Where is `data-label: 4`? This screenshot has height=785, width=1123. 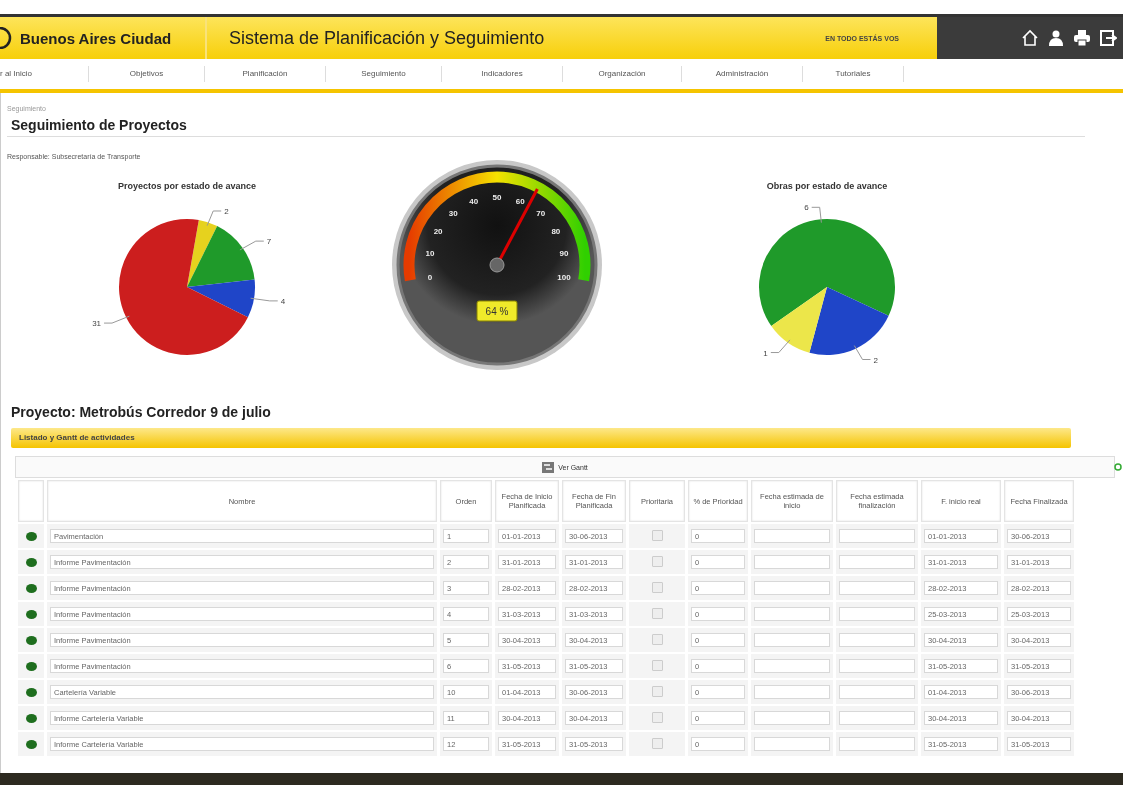
data-label: 4 is located at coordinates (283, 301).